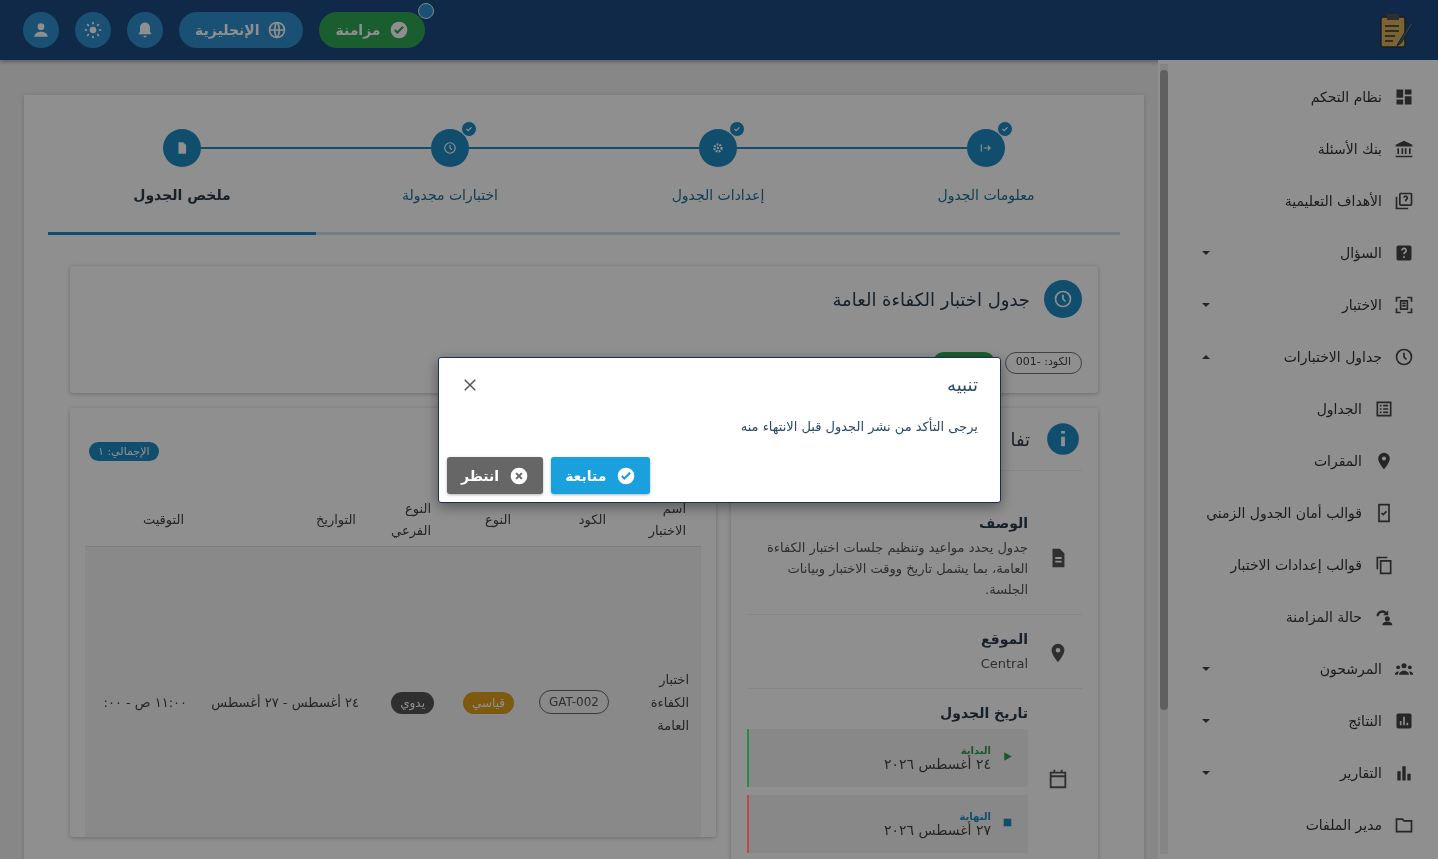  I want to click on profile-button, so click(41, 30).